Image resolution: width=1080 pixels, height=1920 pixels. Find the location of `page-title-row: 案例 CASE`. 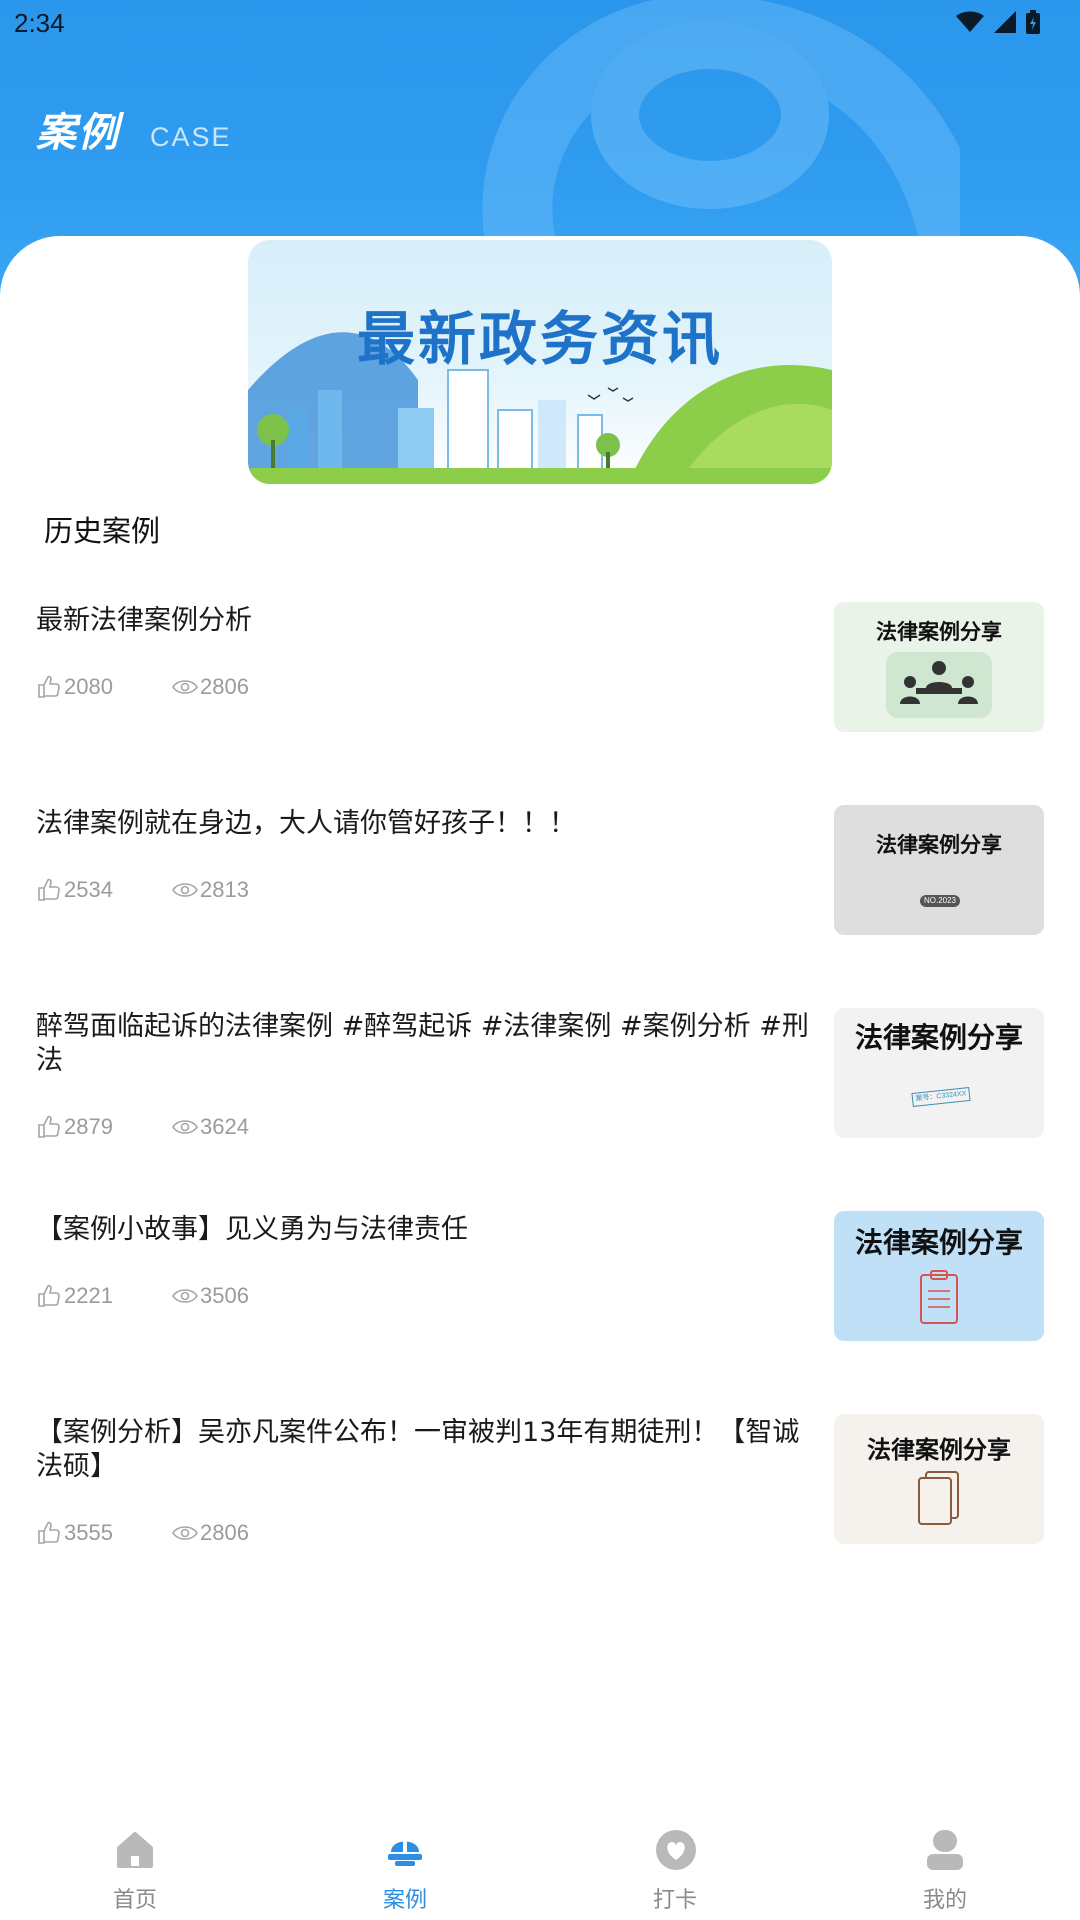

page-title-row: 案例 CASE is located at coordinates (134, 129).